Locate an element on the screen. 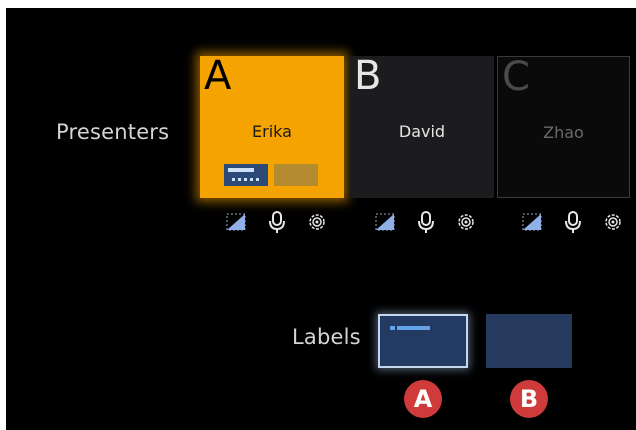 The height and width of the screenshot is (430, 636). presenter-card-b: B David is located at coordinates (422, 125).